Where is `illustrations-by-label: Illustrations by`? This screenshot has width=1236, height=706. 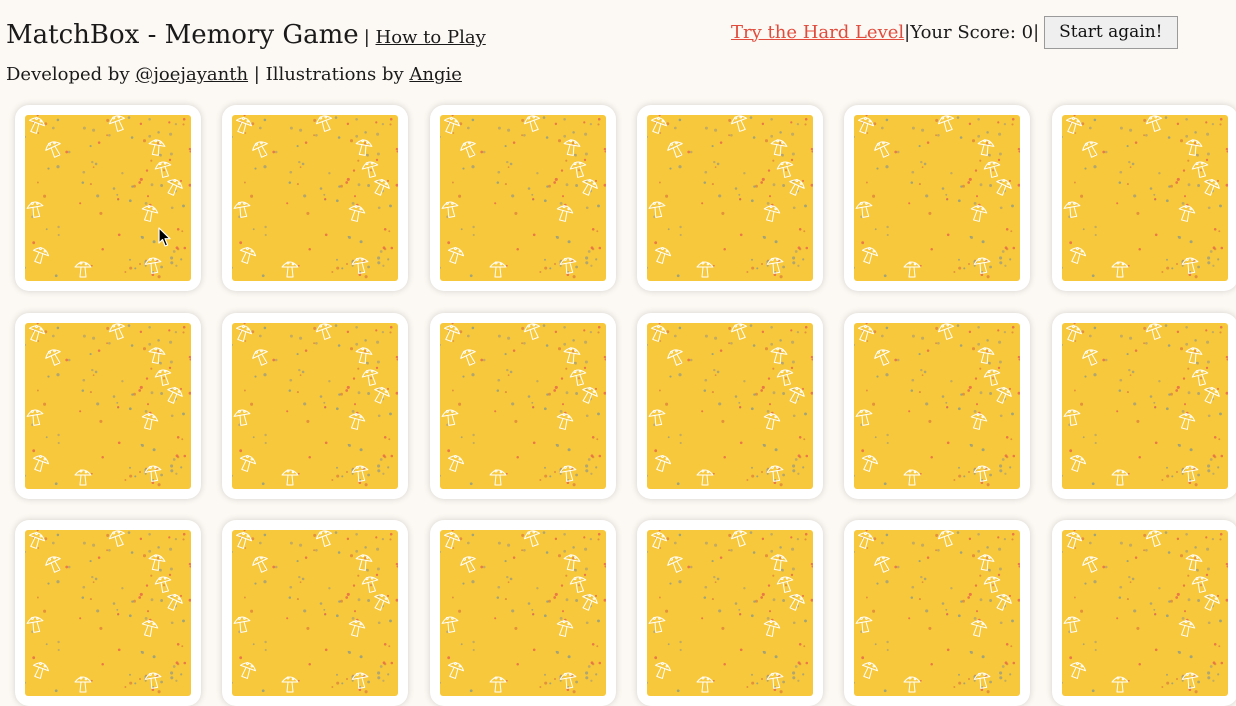 illustrations-by-label: Illustrations by is located at coordinates (334, 74).